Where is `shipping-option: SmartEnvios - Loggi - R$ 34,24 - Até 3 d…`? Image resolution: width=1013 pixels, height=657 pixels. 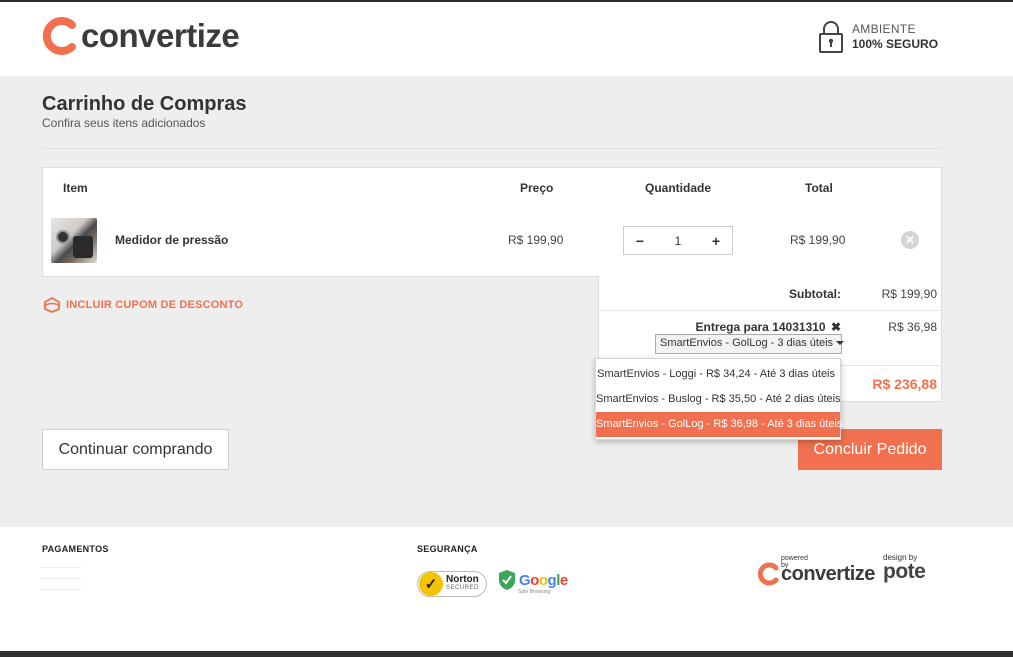 shipping-option: SmartEnvios - Loggi - R$ 34,24 - Até 3 d… is located at coordinates (718, 374).